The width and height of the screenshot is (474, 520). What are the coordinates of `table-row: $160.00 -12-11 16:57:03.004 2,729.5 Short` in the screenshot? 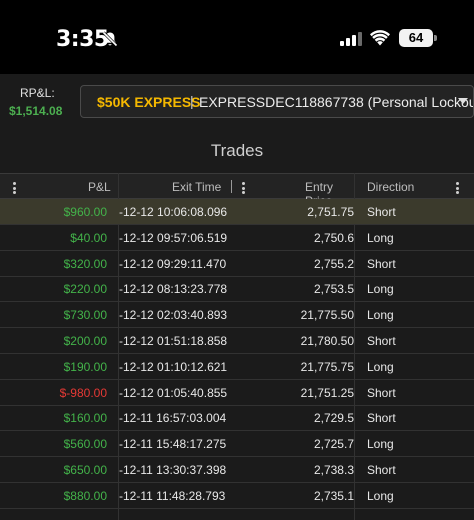 It's located at (237, 418).